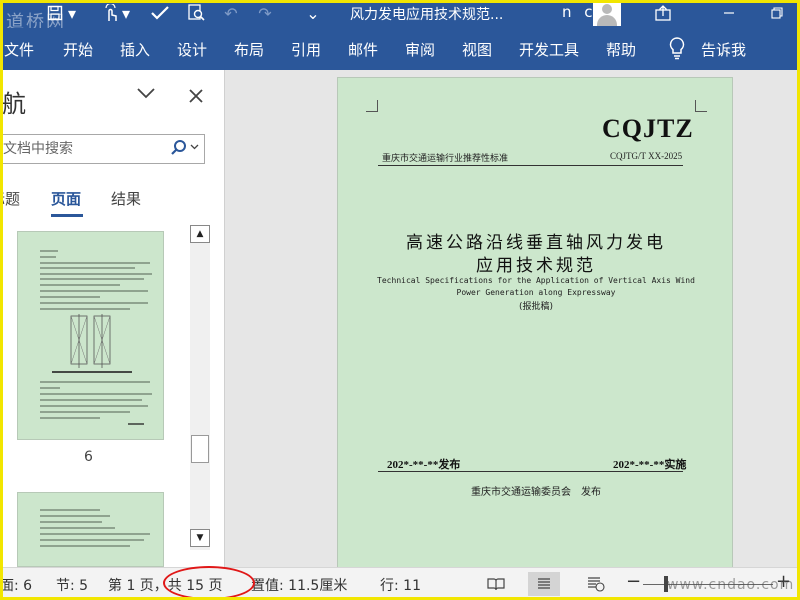 This screenshot has width=800, height=600. What do you see at coordinates (209, 583) in the screenshot?
I see `page-count-highlight` at bounding box center [209, 583].